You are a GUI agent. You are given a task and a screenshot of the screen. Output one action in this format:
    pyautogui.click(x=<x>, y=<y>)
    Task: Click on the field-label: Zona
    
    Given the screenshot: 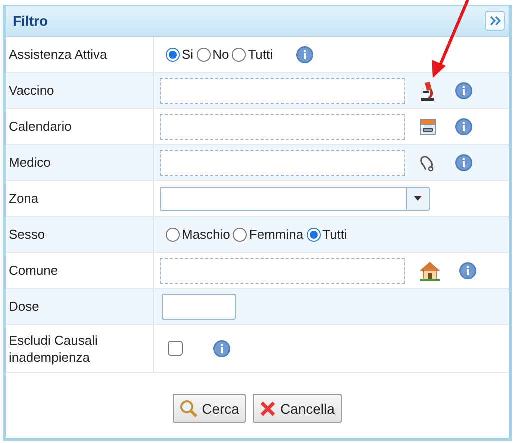 What is the action you would take?
    pyautogui.click(x=24, y=198)
    